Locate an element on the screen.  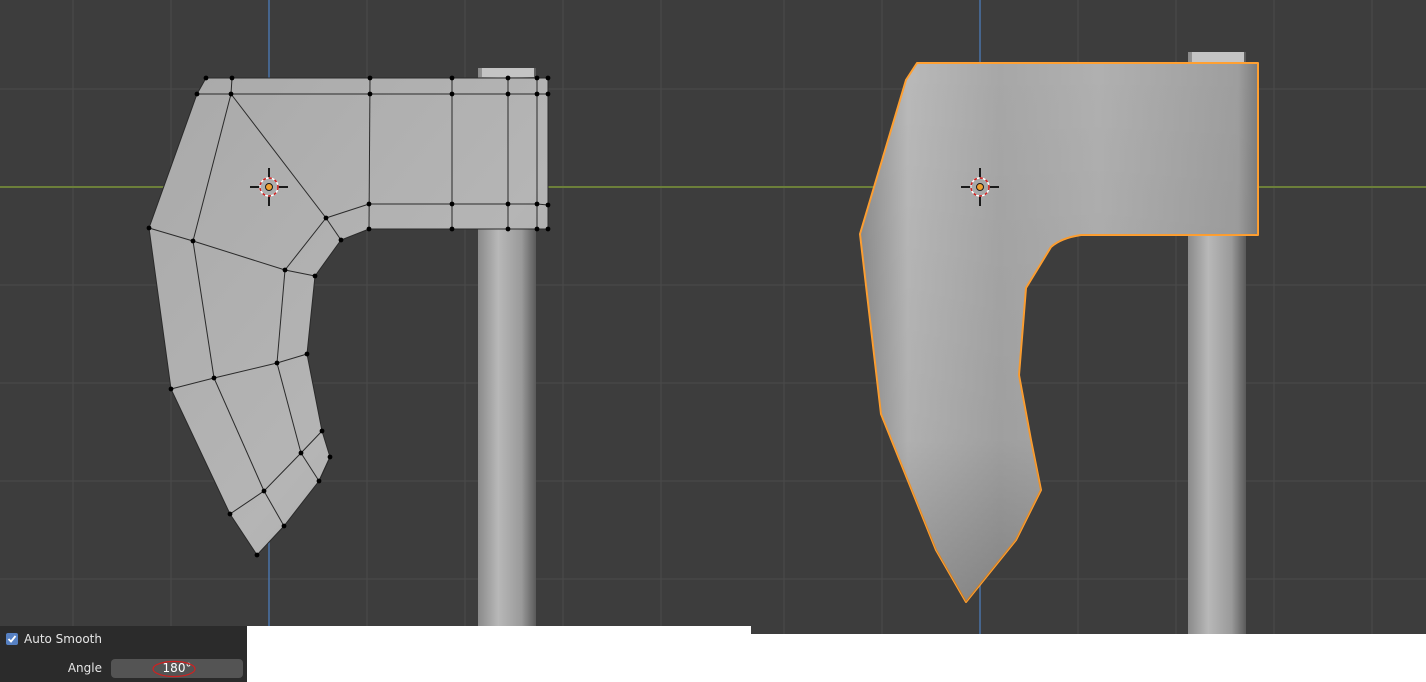
blank-area-right is located at coordinates (1088, 658).